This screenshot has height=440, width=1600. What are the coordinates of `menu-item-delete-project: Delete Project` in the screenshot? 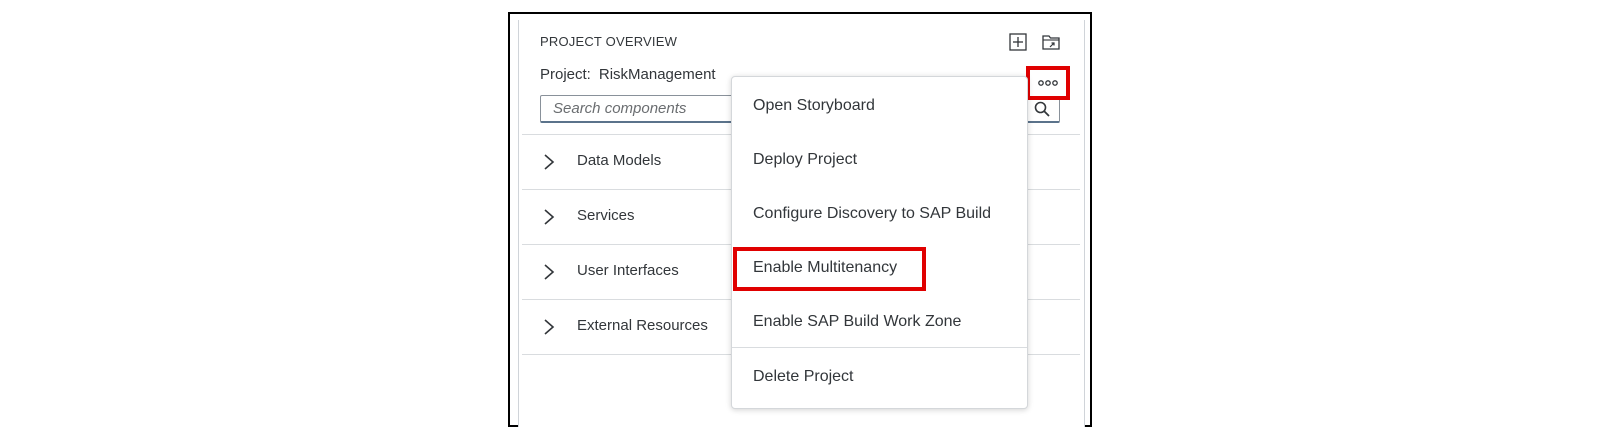 It's located at (879, 378).